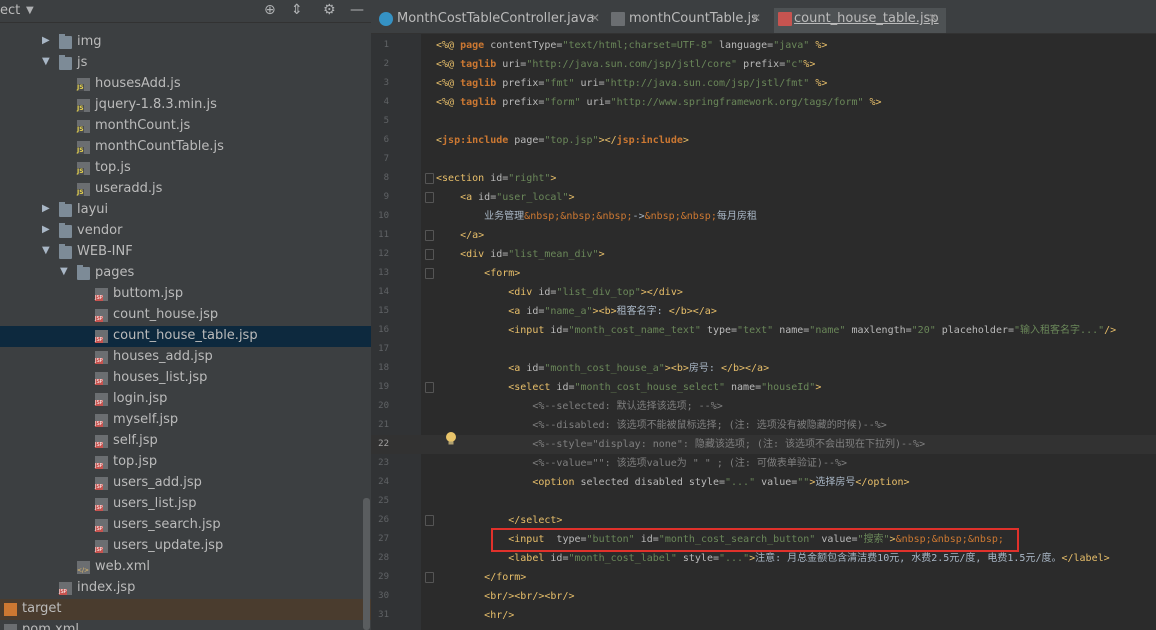  What do you see at coordinates (185, 441) in the screenshot?
I see `tree-item-self-jsp: self.jsp` at bounding box center [185, 441].